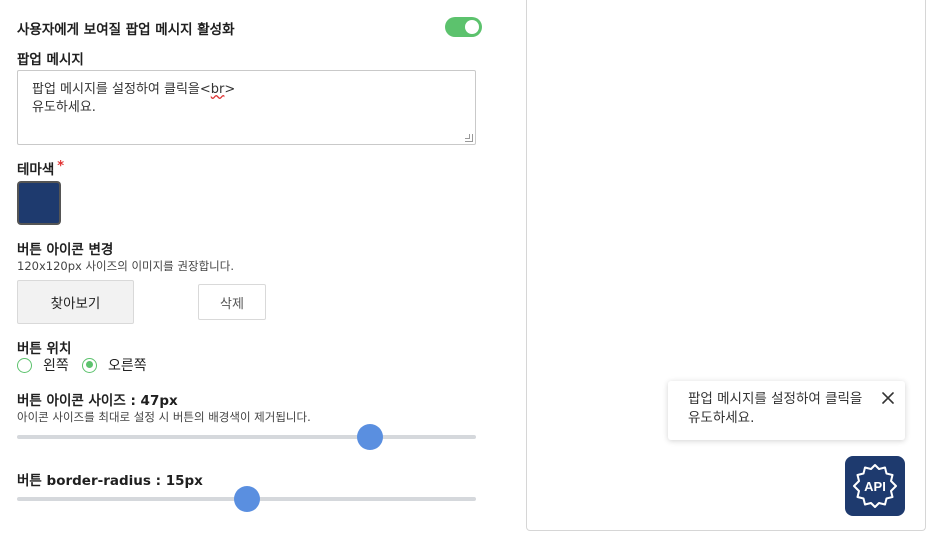 The height and width of the screenshot is (554, 942). I want to click on preview-popup-line-2: 유도하세요., so click(721, 418).